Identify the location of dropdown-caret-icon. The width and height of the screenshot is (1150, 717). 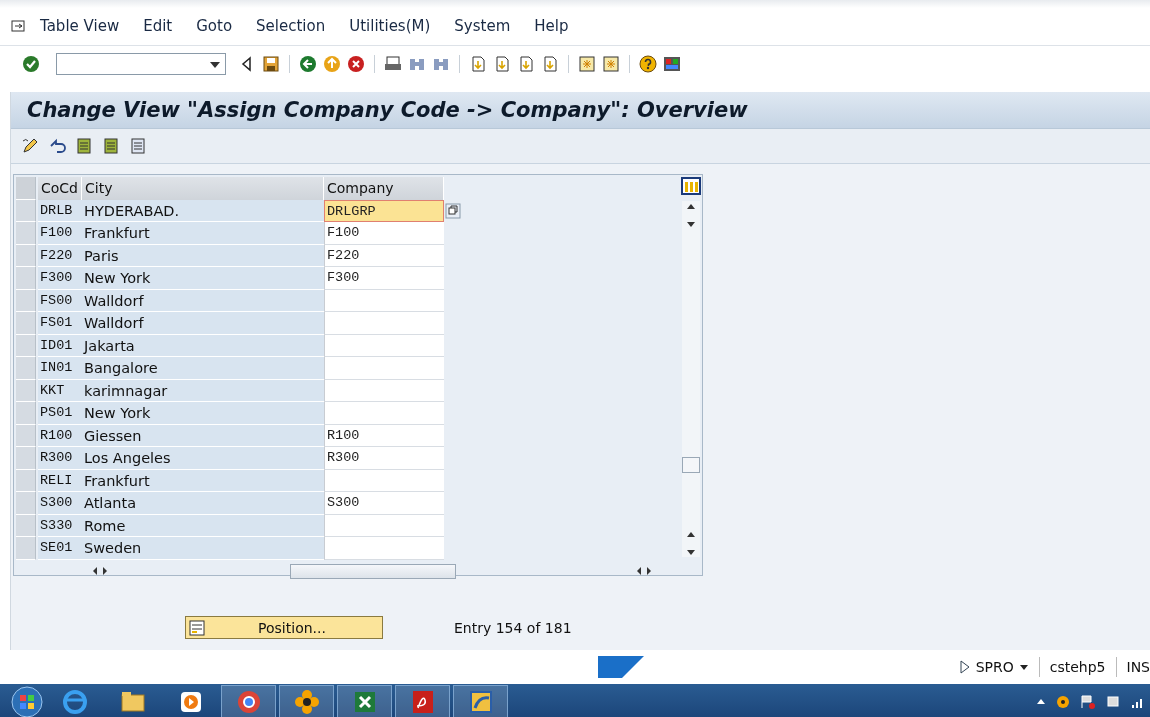
(1023, 667).